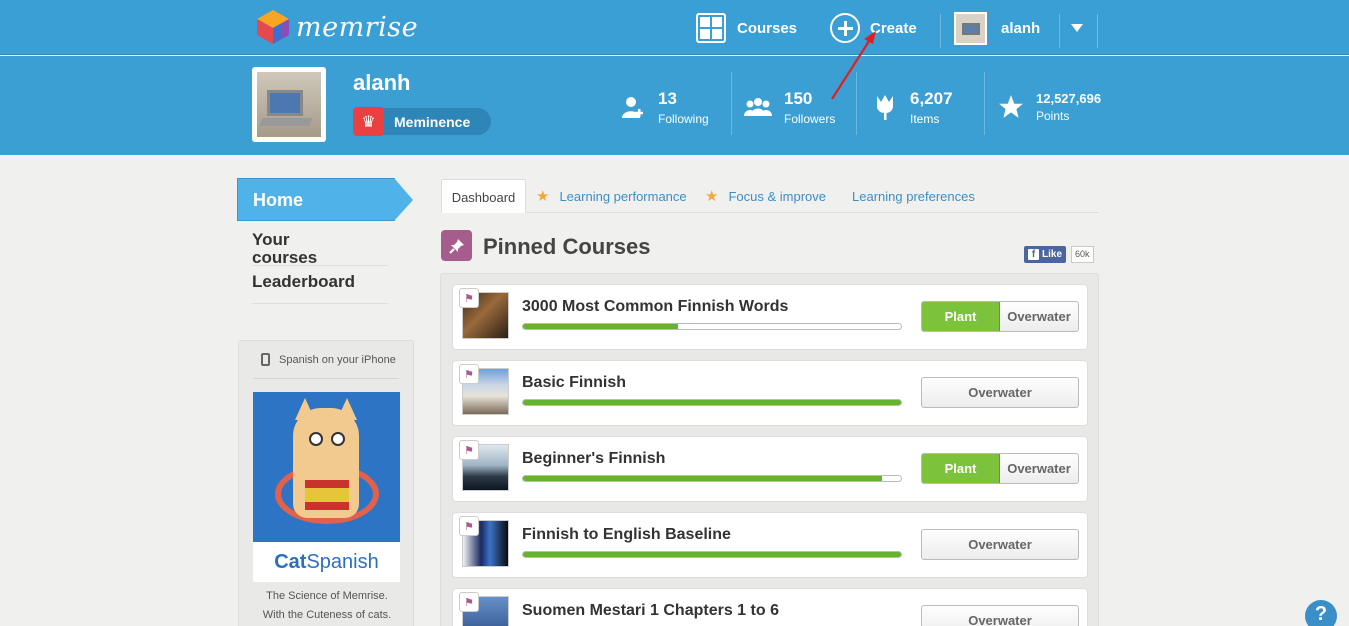 The width and height of the screenshot is (1349, 626). What do you see at coordinates (633, 107) in the screenshot?
I see `add-user-icon` at bounding box center [633, 107].